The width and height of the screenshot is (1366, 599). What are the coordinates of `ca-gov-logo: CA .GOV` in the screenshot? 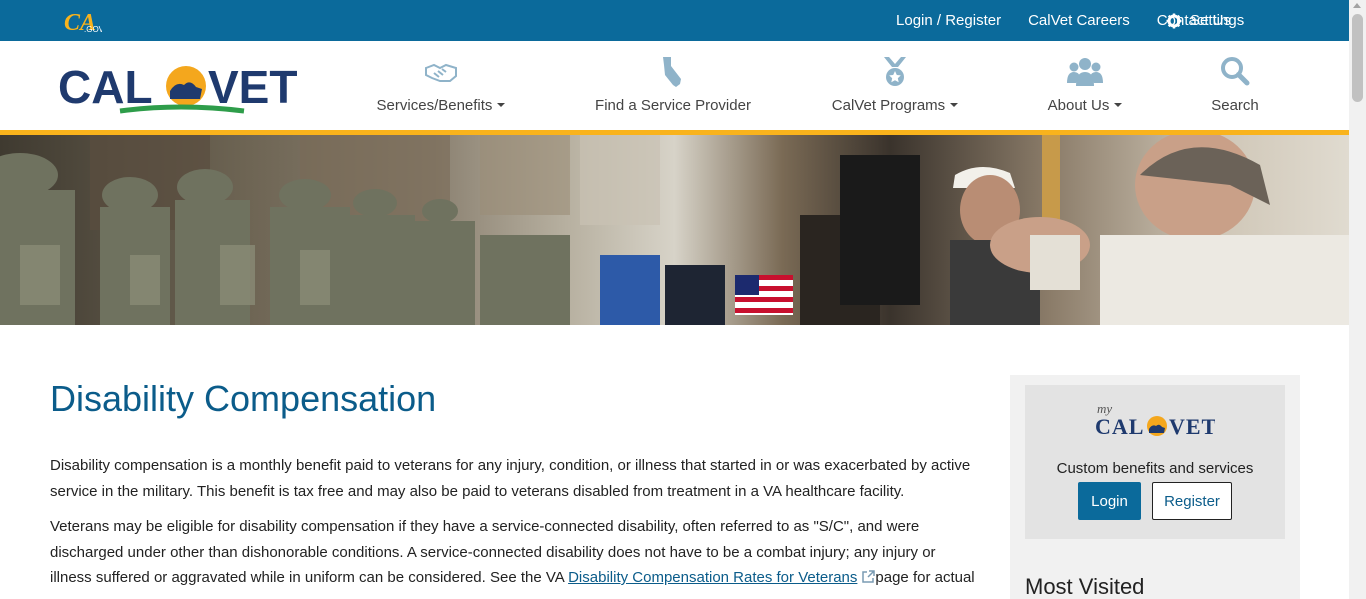 It's located at (82, 21).